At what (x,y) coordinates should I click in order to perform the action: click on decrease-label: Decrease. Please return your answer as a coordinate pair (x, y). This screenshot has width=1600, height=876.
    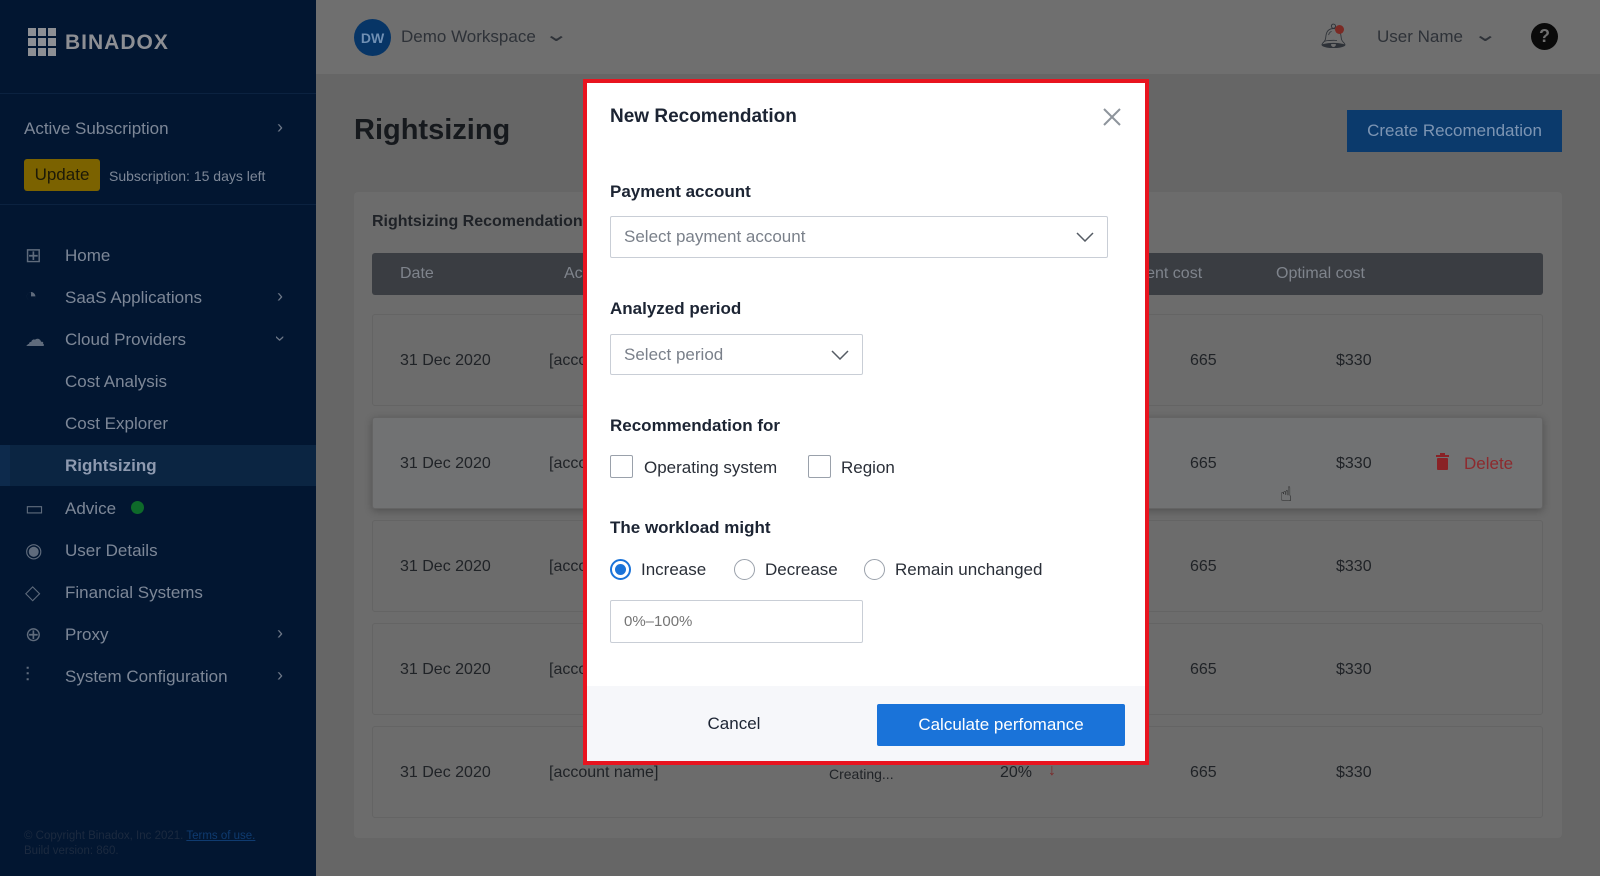
    Looking at the image, I should click on (801, 570).